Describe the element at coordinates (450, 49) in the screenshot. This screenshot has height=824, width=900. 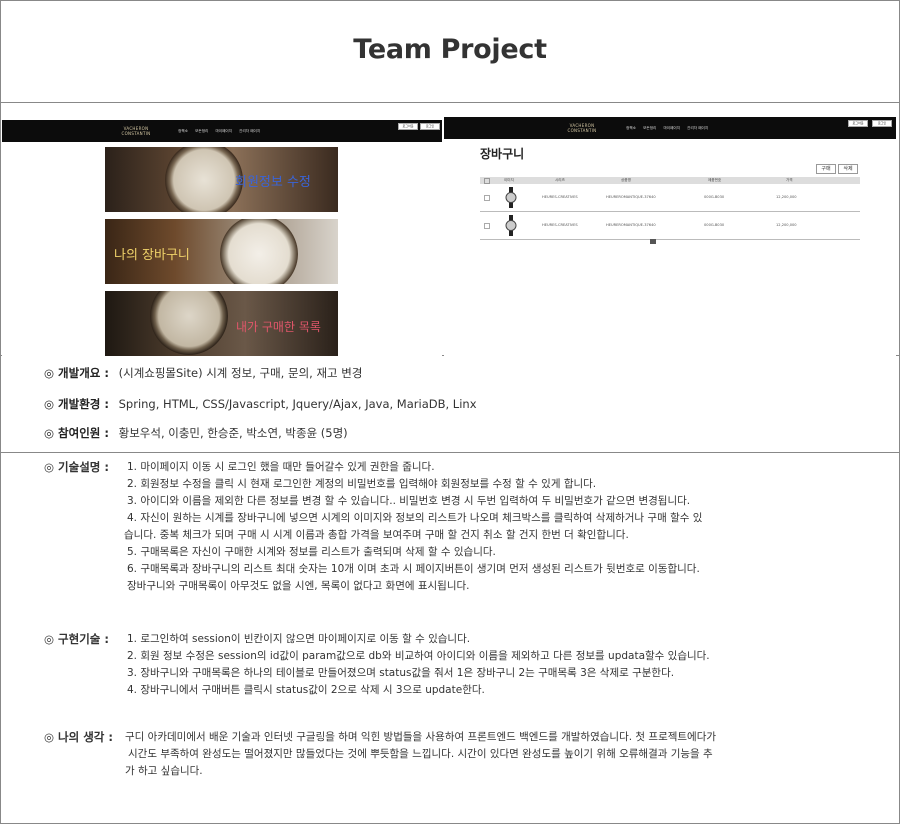
I see `page-title: Team Project` at that location.